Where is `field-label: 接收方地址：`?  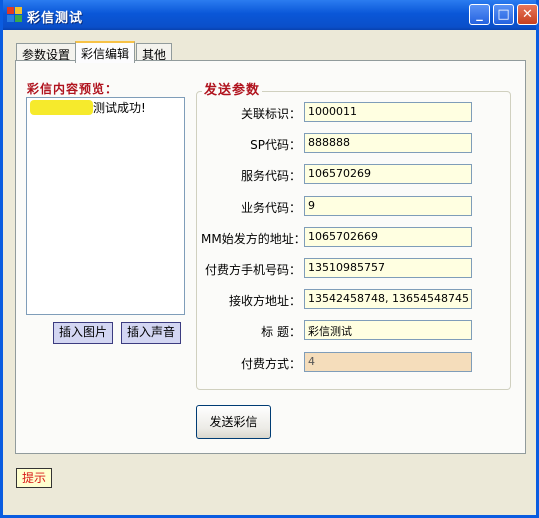
field-label: 接收方地址： is located at coordinates (264, 301).